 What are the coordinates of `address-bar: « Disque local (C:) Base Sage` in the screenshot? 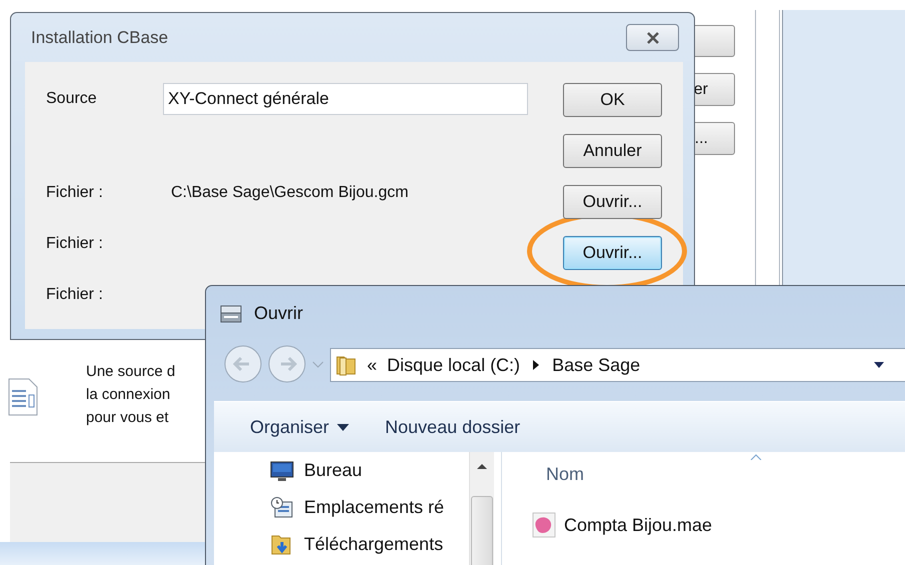 It's located at (617, 365).